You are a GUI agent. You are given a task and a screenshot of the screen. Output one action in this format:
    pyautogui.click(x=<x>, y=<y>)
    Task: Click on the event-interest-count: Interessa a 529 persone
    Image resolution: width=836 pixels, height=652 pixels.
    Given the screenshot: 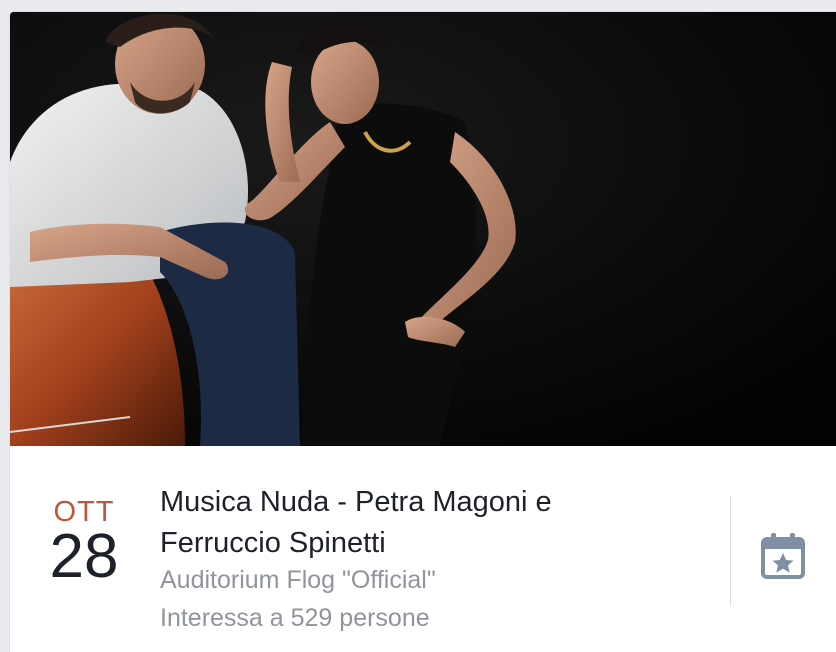 What is the action you would take?
    pyautogui.click(x=295, y=618)
    